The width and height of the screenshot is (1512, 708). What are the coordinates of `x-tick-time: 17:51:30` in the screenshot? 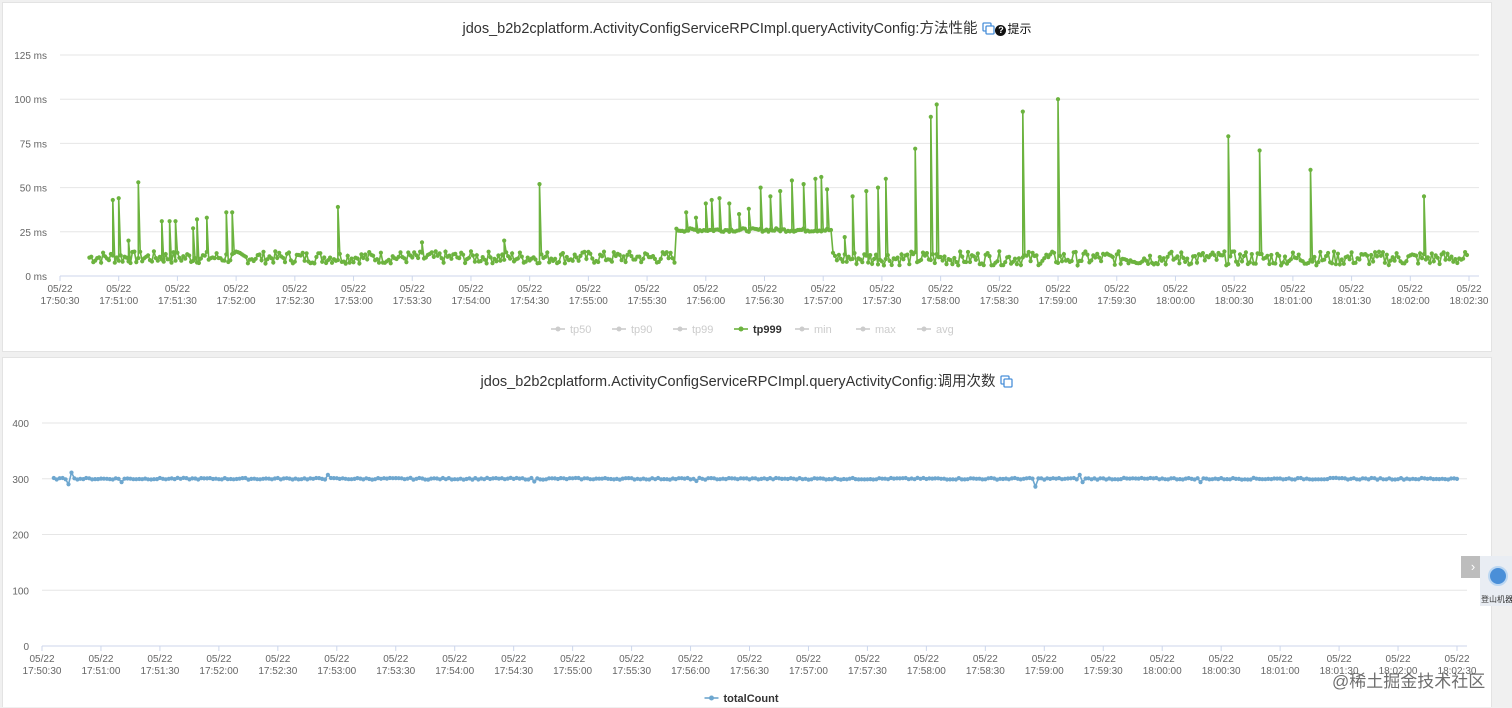 It's located at (177, 301).